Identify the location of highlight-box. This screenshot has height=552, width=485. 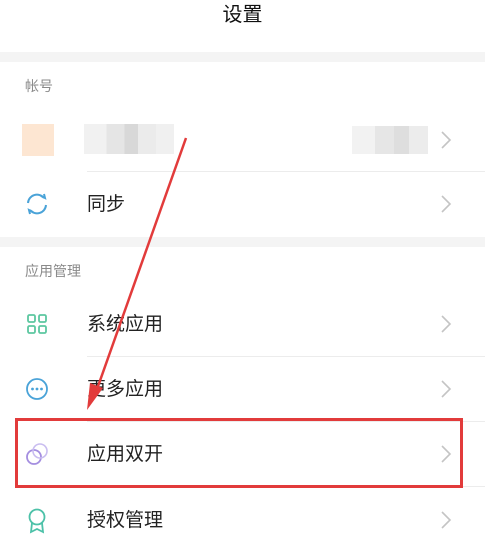
(239, 453).